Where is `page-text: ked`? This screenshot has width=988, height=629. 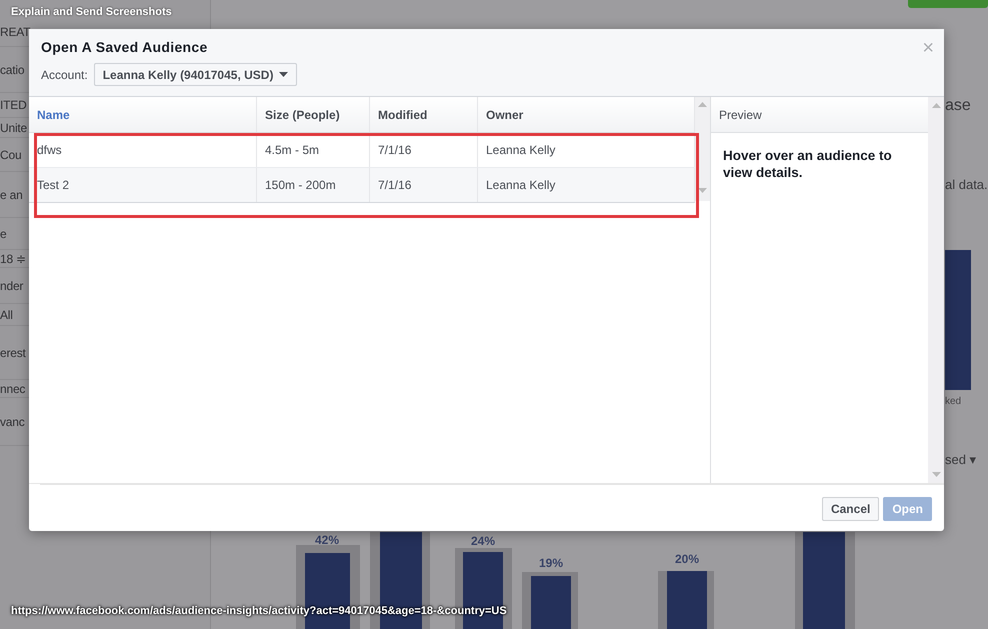
page-text: ked is located at coordinates (953, 401).